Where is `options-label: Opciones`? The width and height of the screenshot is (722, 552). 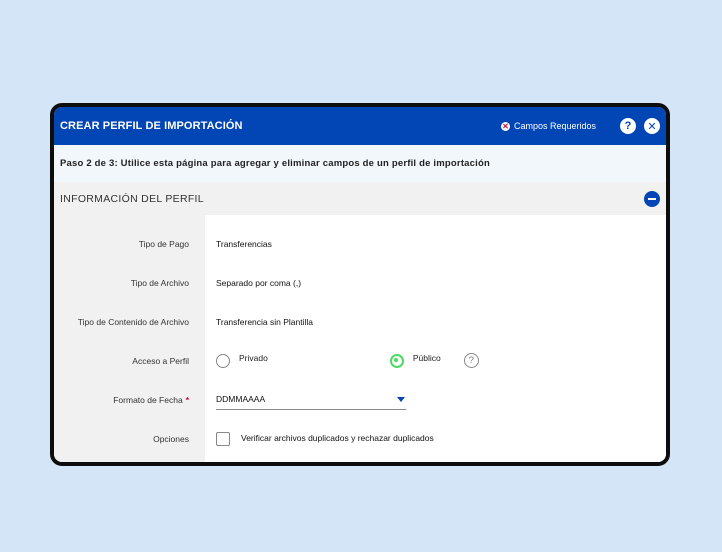 options-label: Opciones is located at coordinates (171, 438).